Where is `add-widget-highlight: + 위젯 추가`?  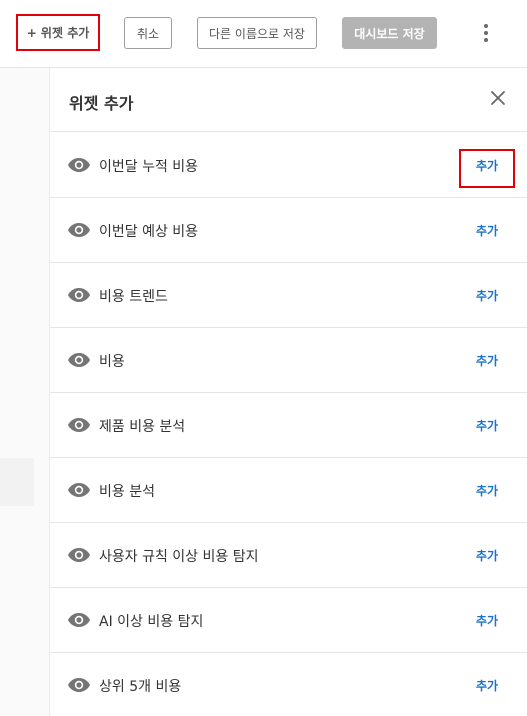 add-widget-highlight: + 위젯 추가 is located at coordinates (58, 32).